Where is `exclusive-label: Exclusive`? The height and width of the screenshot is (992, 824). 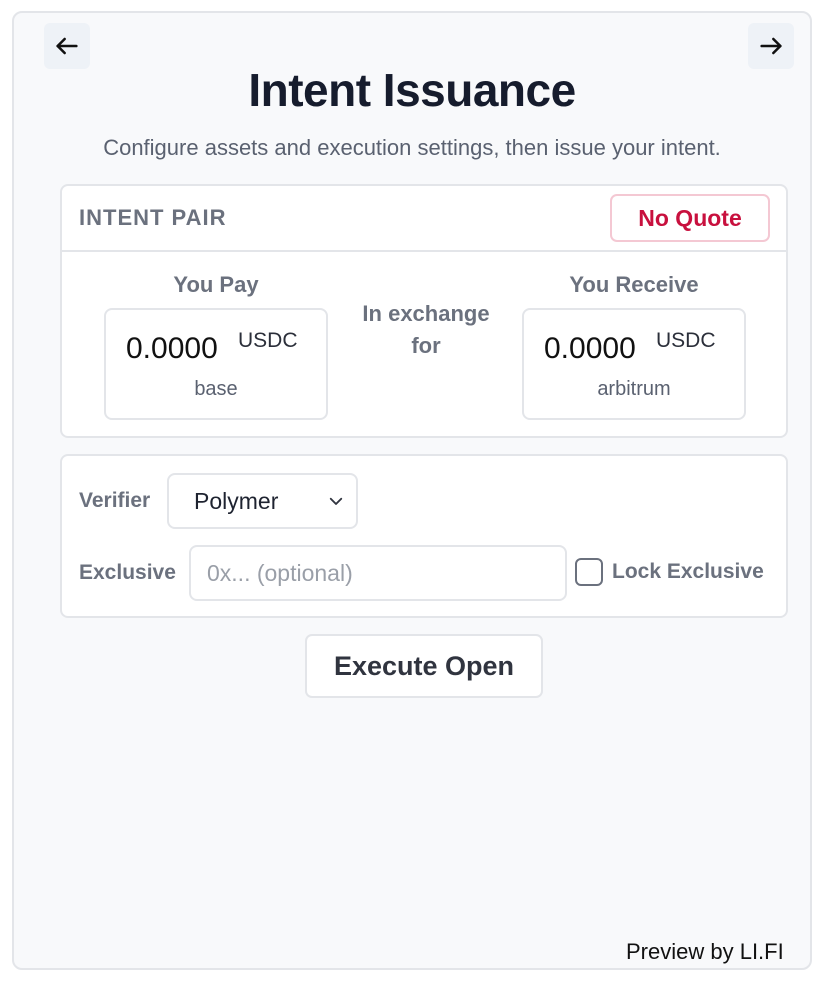
exclusive-label: Exclusive is located at coordinates (127, 572).